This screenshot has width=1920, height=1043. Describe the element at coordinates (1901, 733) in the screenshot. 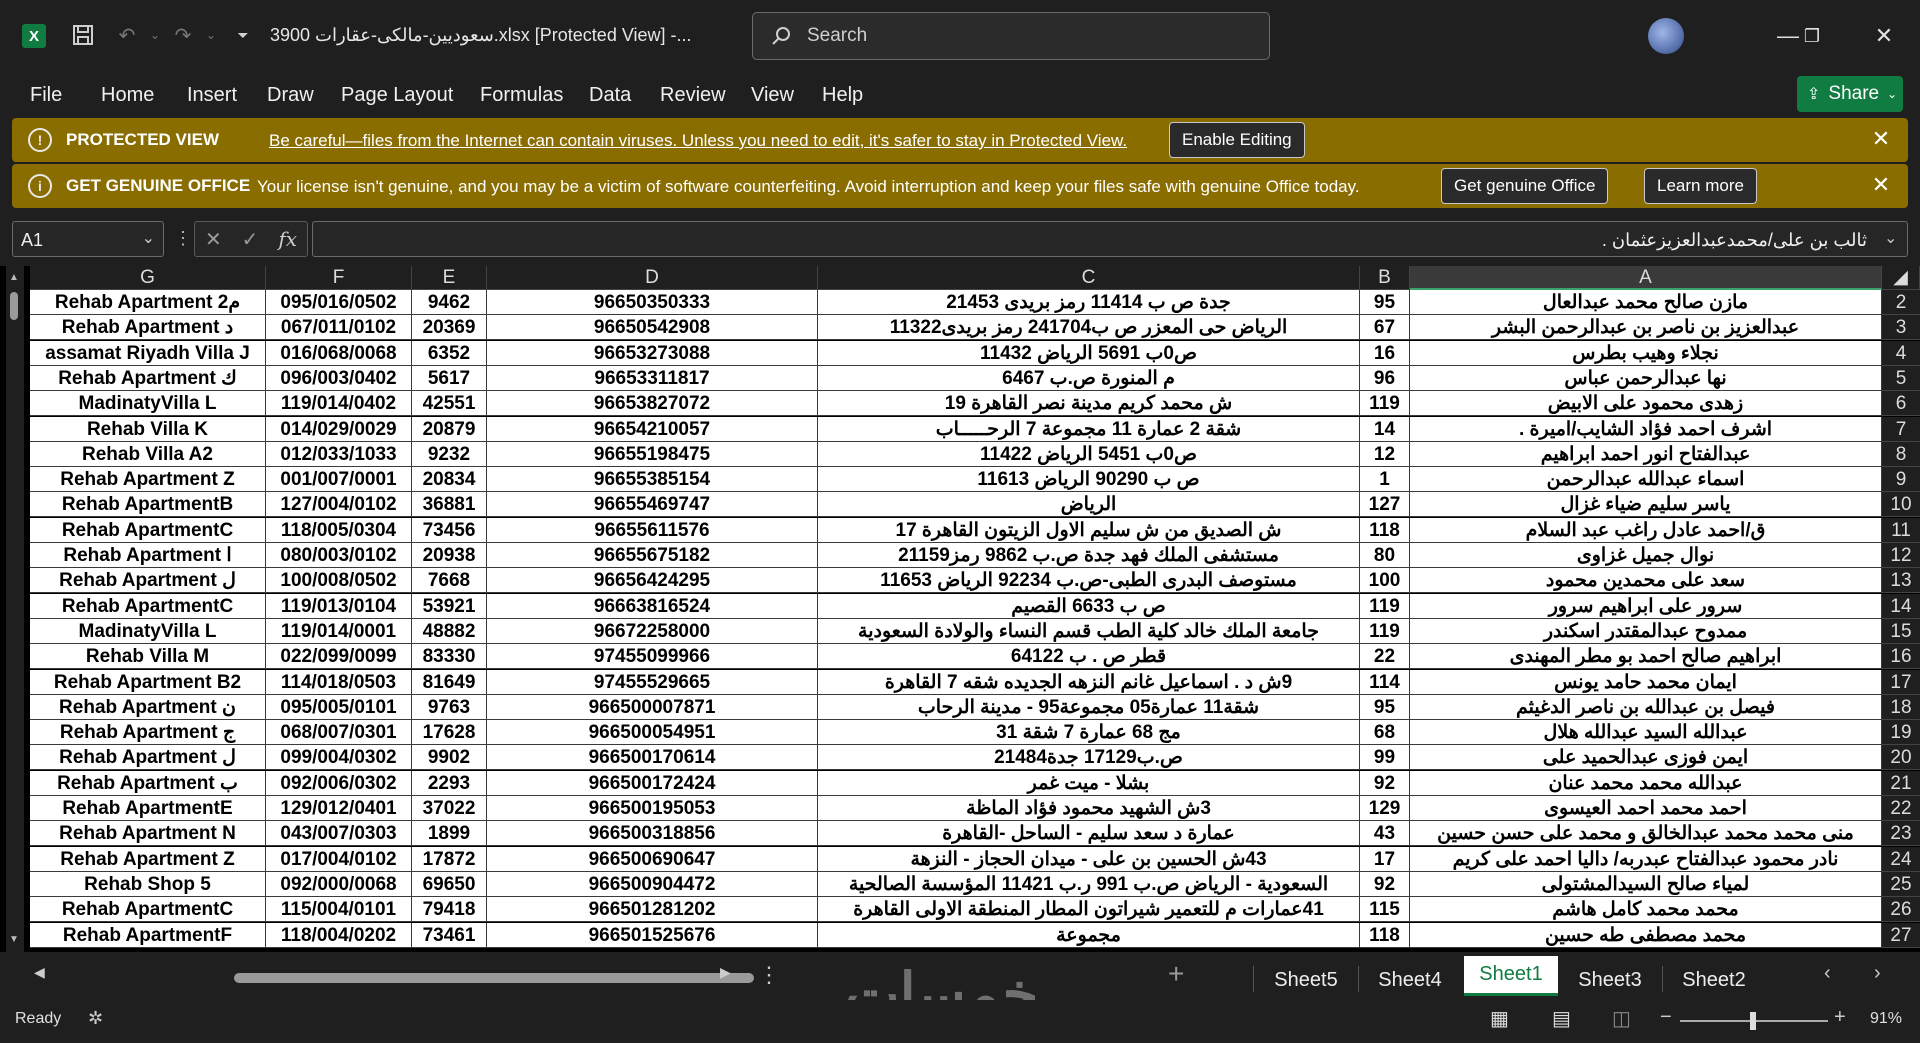

I see `row-header: 19` at that location.